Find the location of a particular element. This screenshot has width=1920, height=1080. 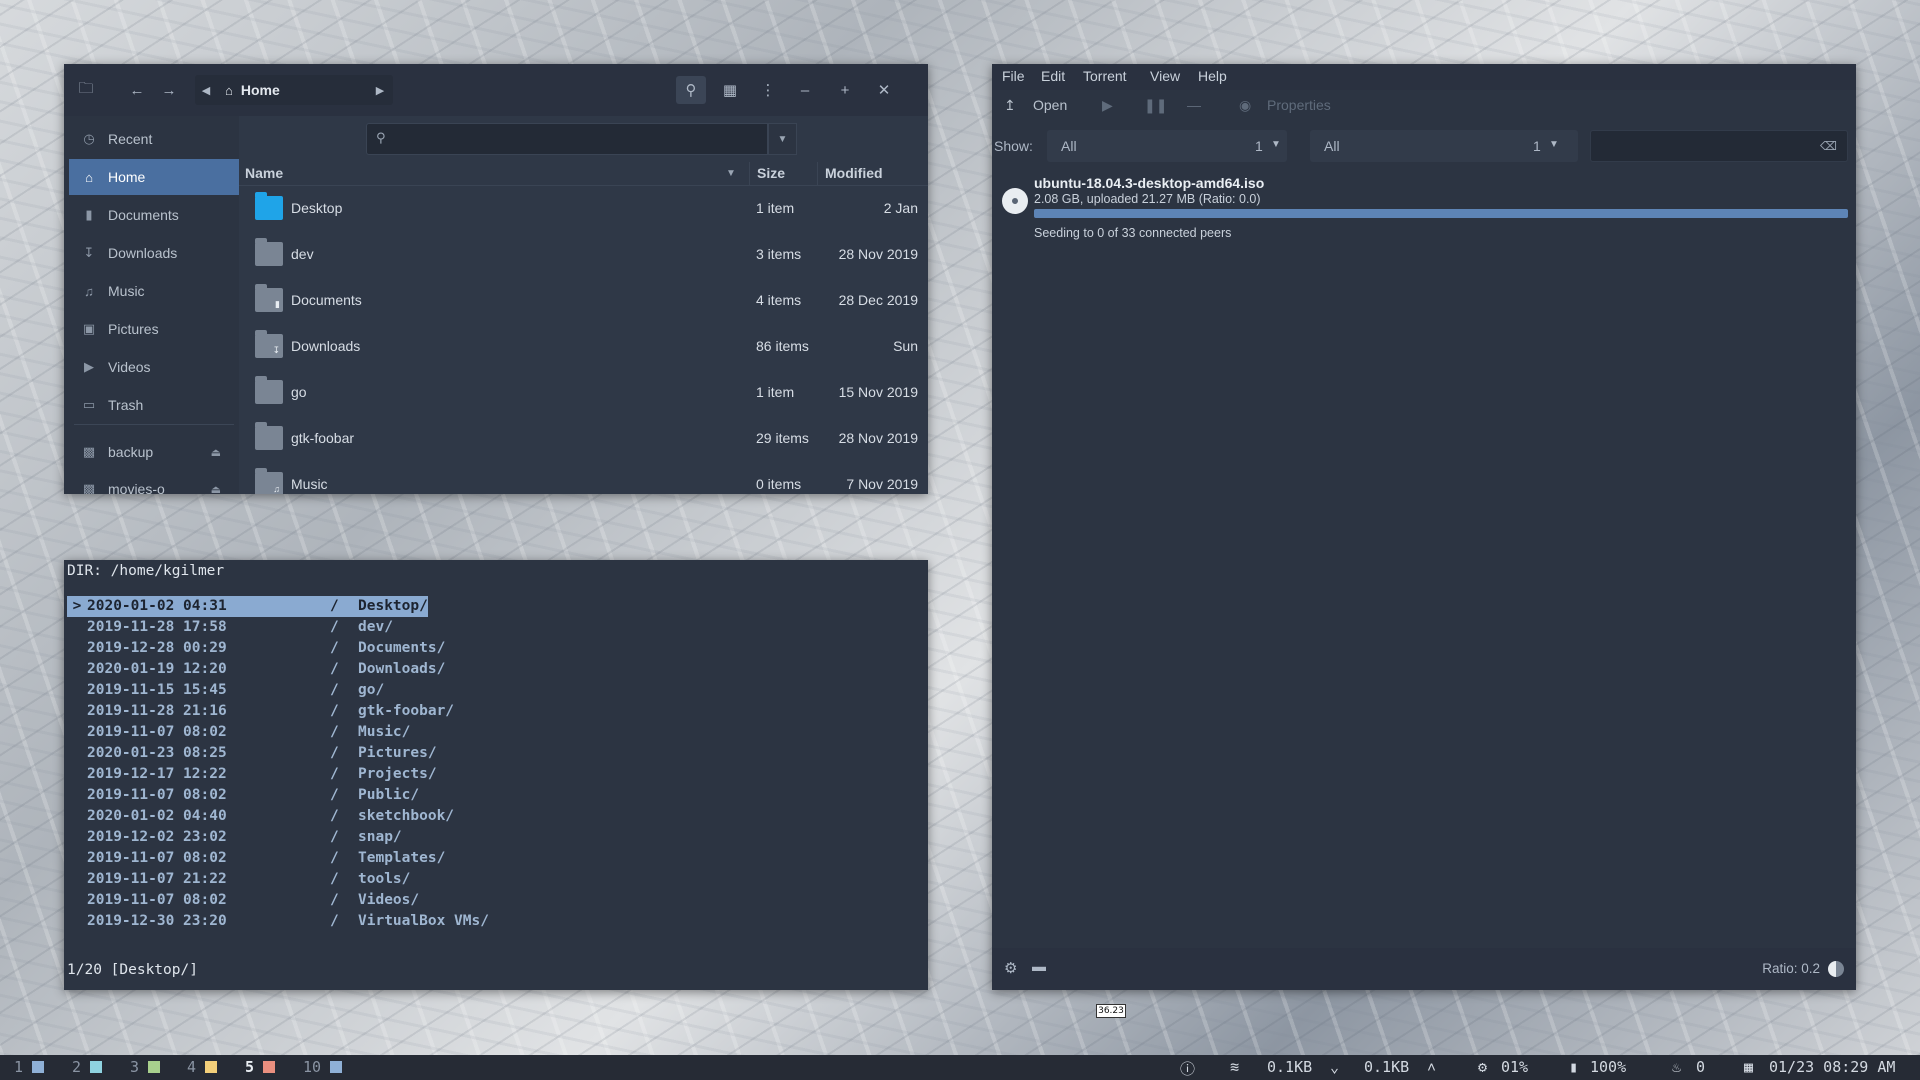

torrent-progress-fill is located at coordinates (1441, 213).